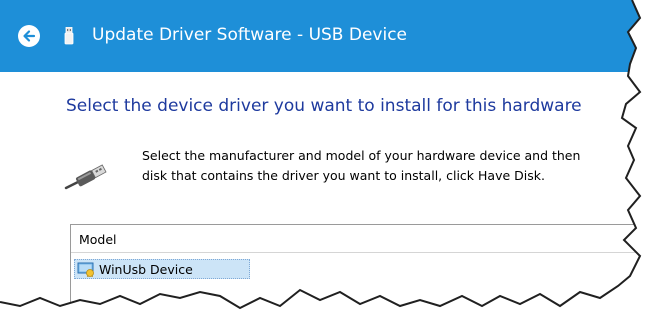  I want to click on usb-plug-icon, so click(69, 36).